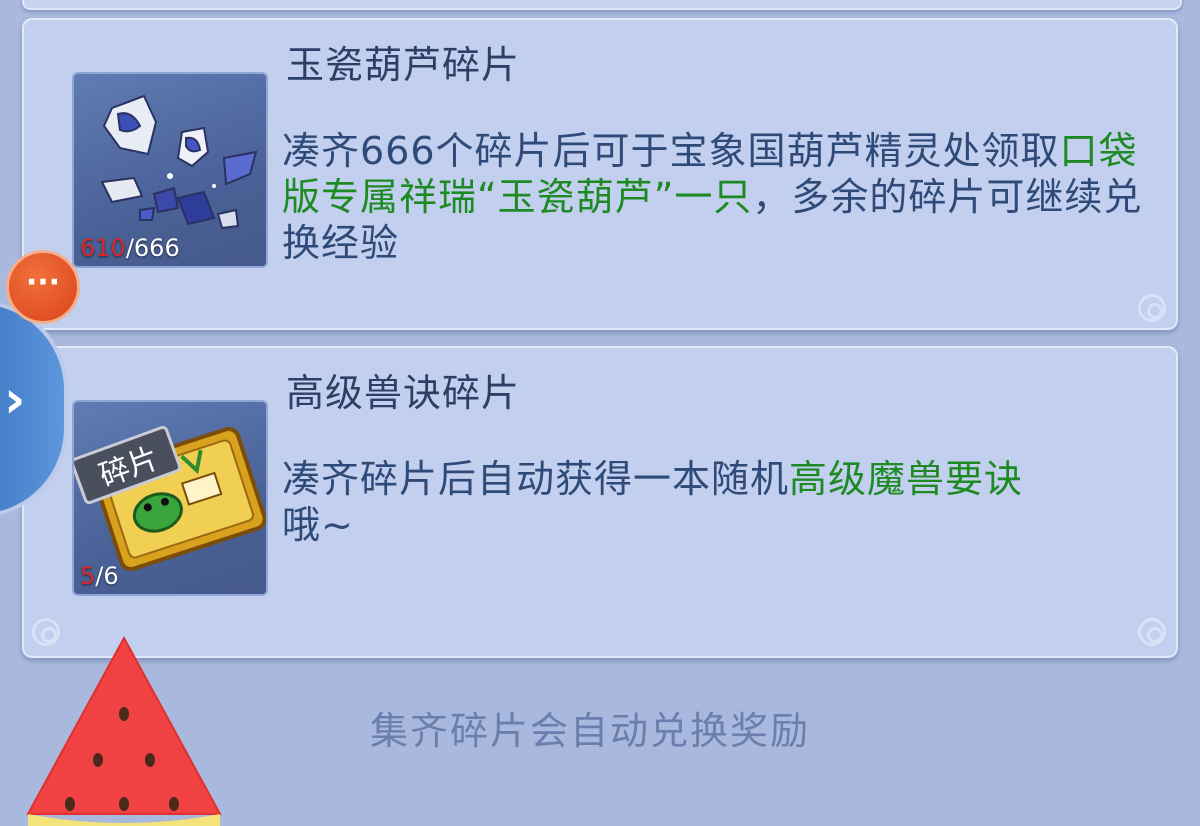 This screenshot has width=1200, height=826. I want to click on chevron-right-icon: ›, so click(19, 400).